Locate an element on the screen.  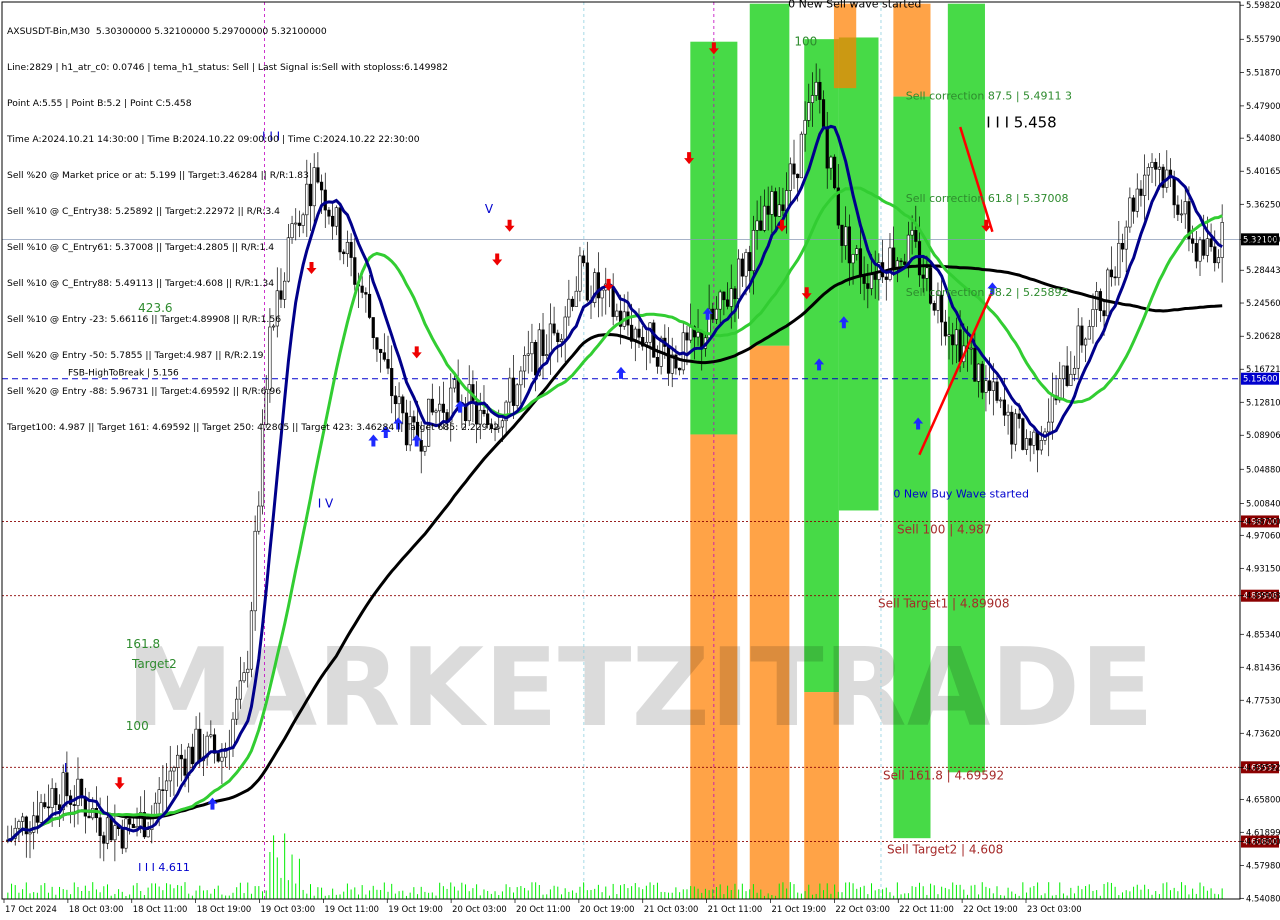
y-tick-label: 5.20628 is located at coordinates (1263, 336).